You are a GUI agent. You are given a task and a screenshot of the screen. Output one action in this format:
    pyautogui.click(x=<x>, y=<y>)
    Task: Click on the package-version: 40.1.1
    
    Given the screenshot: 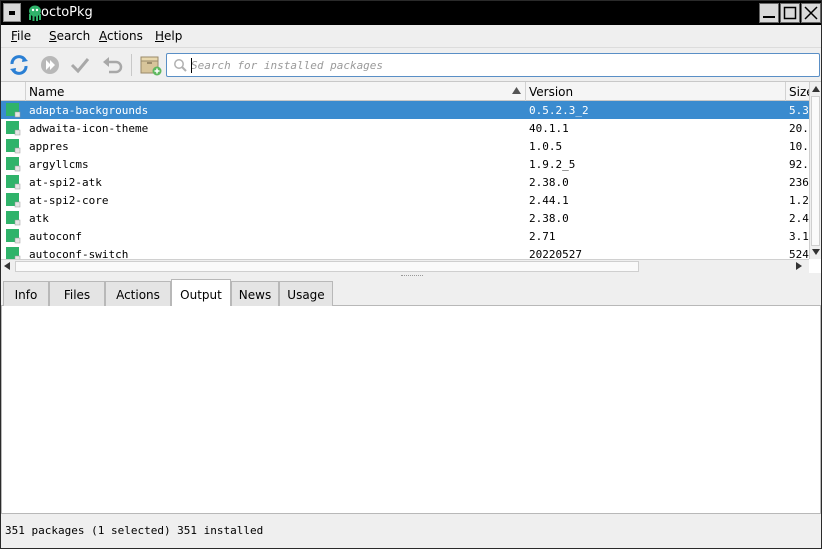 What is the action you would take?
    pyautogui.click(x=549, y=128)
    